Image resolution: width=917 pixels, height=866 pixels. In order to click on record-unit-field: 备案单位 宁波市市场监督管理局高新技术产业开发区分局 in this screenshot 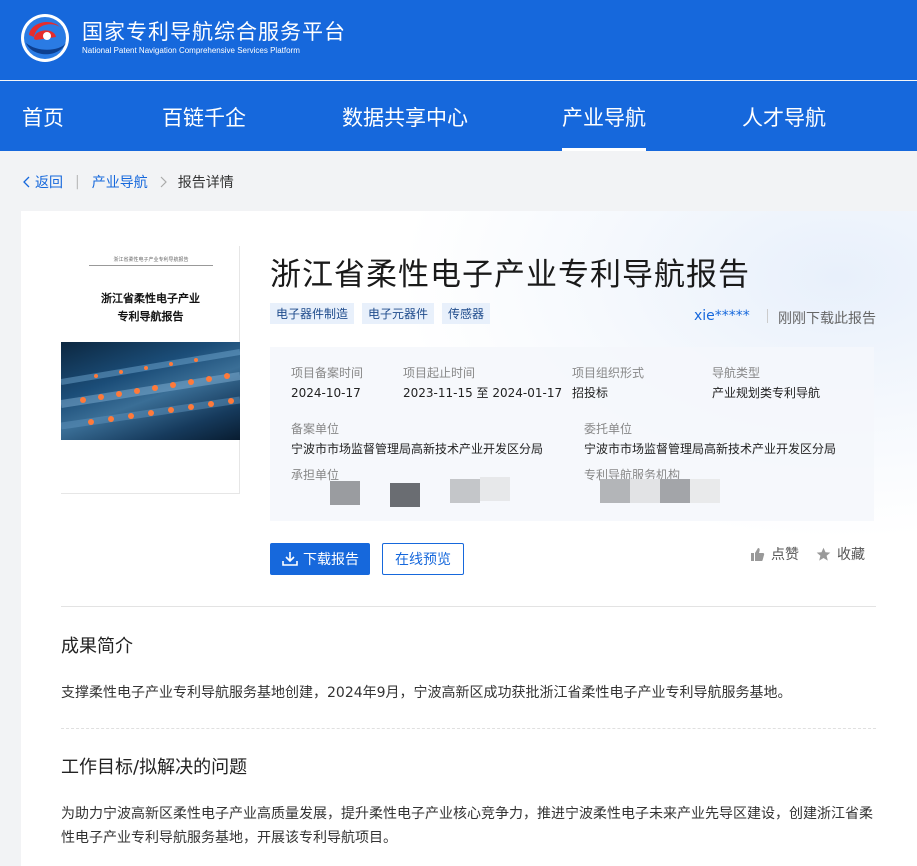, I will do `click(417, 439)`.